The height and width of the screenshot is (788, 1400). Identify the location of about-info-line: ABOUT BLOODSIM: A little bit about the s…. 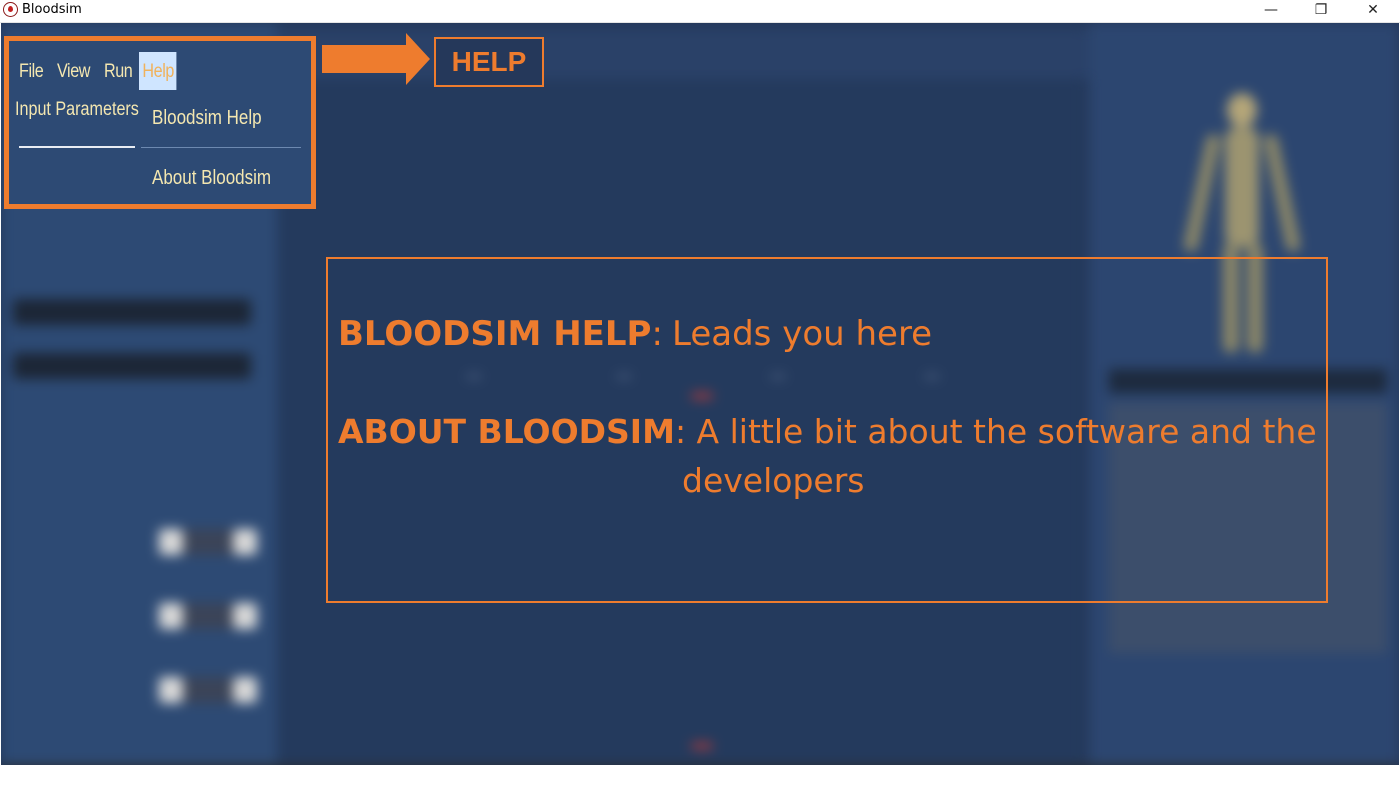
(827, 431).